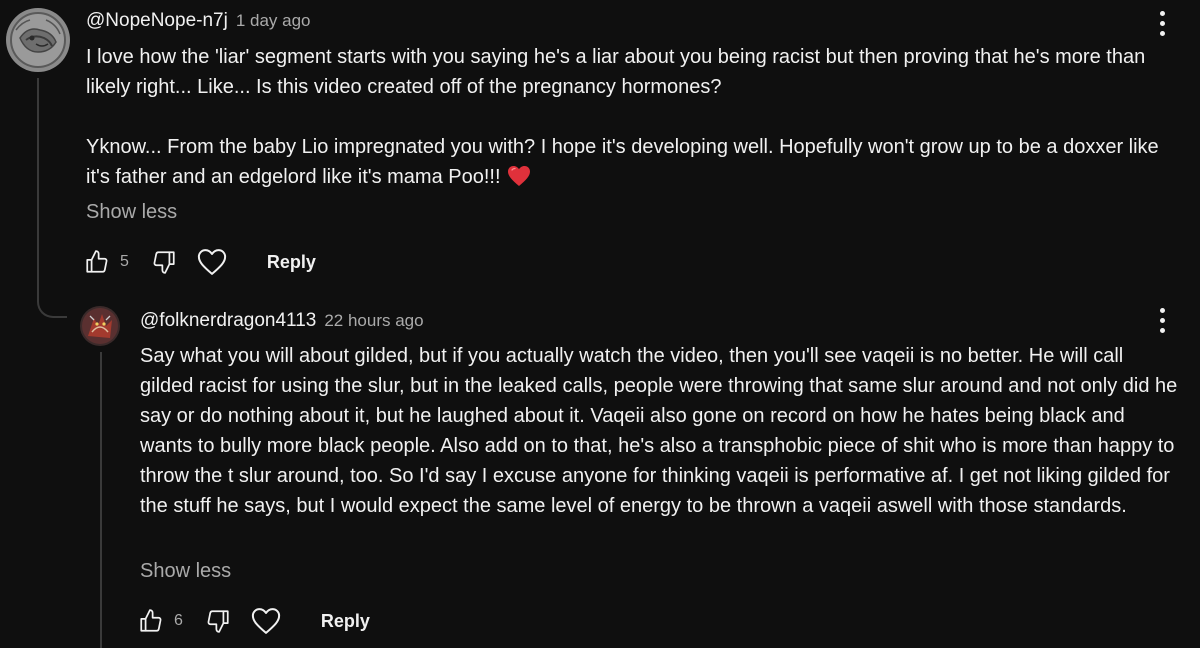 This screenshot has width=1200, height=648. I want to click on comment-header: @NopeNope-n7j 1 day ago, so click(198, 21).